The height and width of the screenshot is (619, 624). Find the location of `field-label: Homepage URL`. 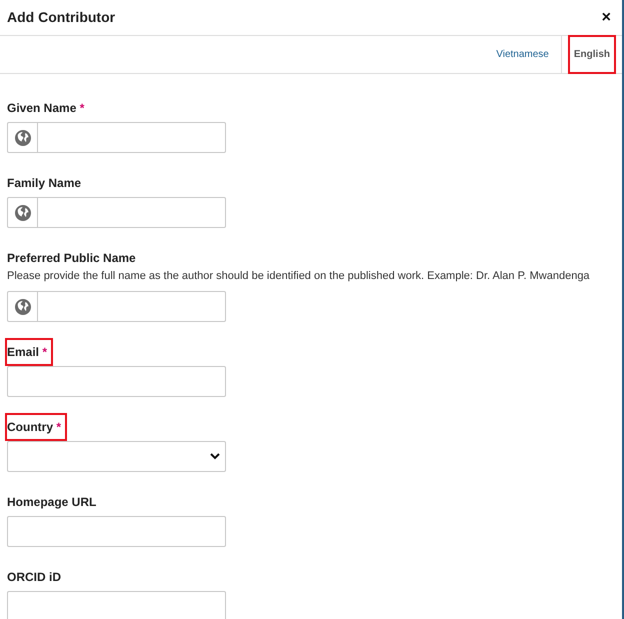

field-label: Homepage URL is located at coordinates (52, 502).